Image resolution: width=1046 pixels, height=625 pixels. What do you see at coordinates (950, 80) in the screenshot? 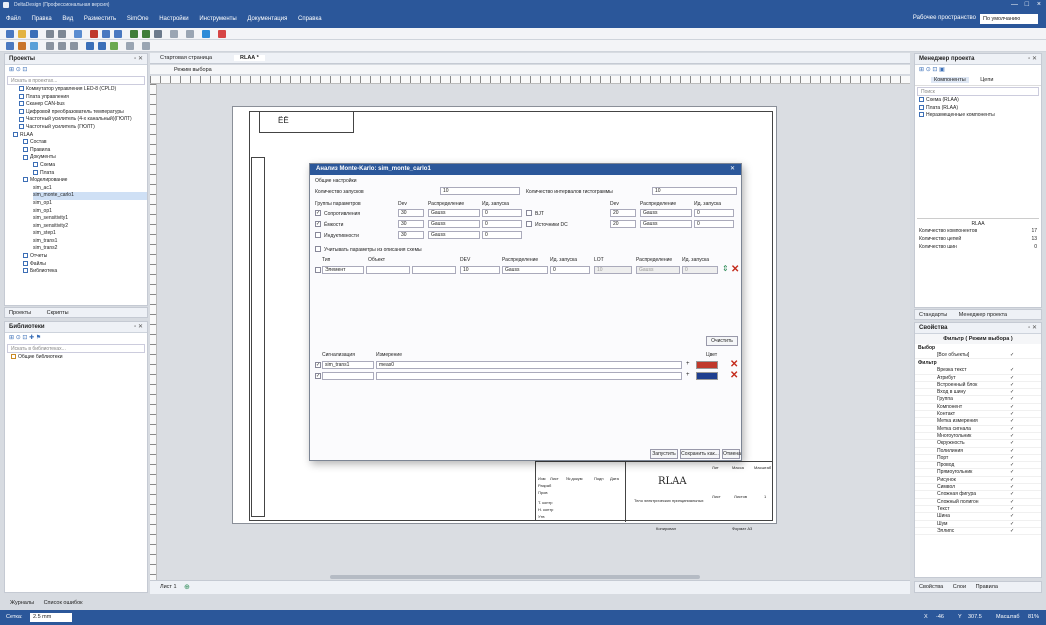
I see `tab-components: Компоненты` at bounding box center [950, 80].